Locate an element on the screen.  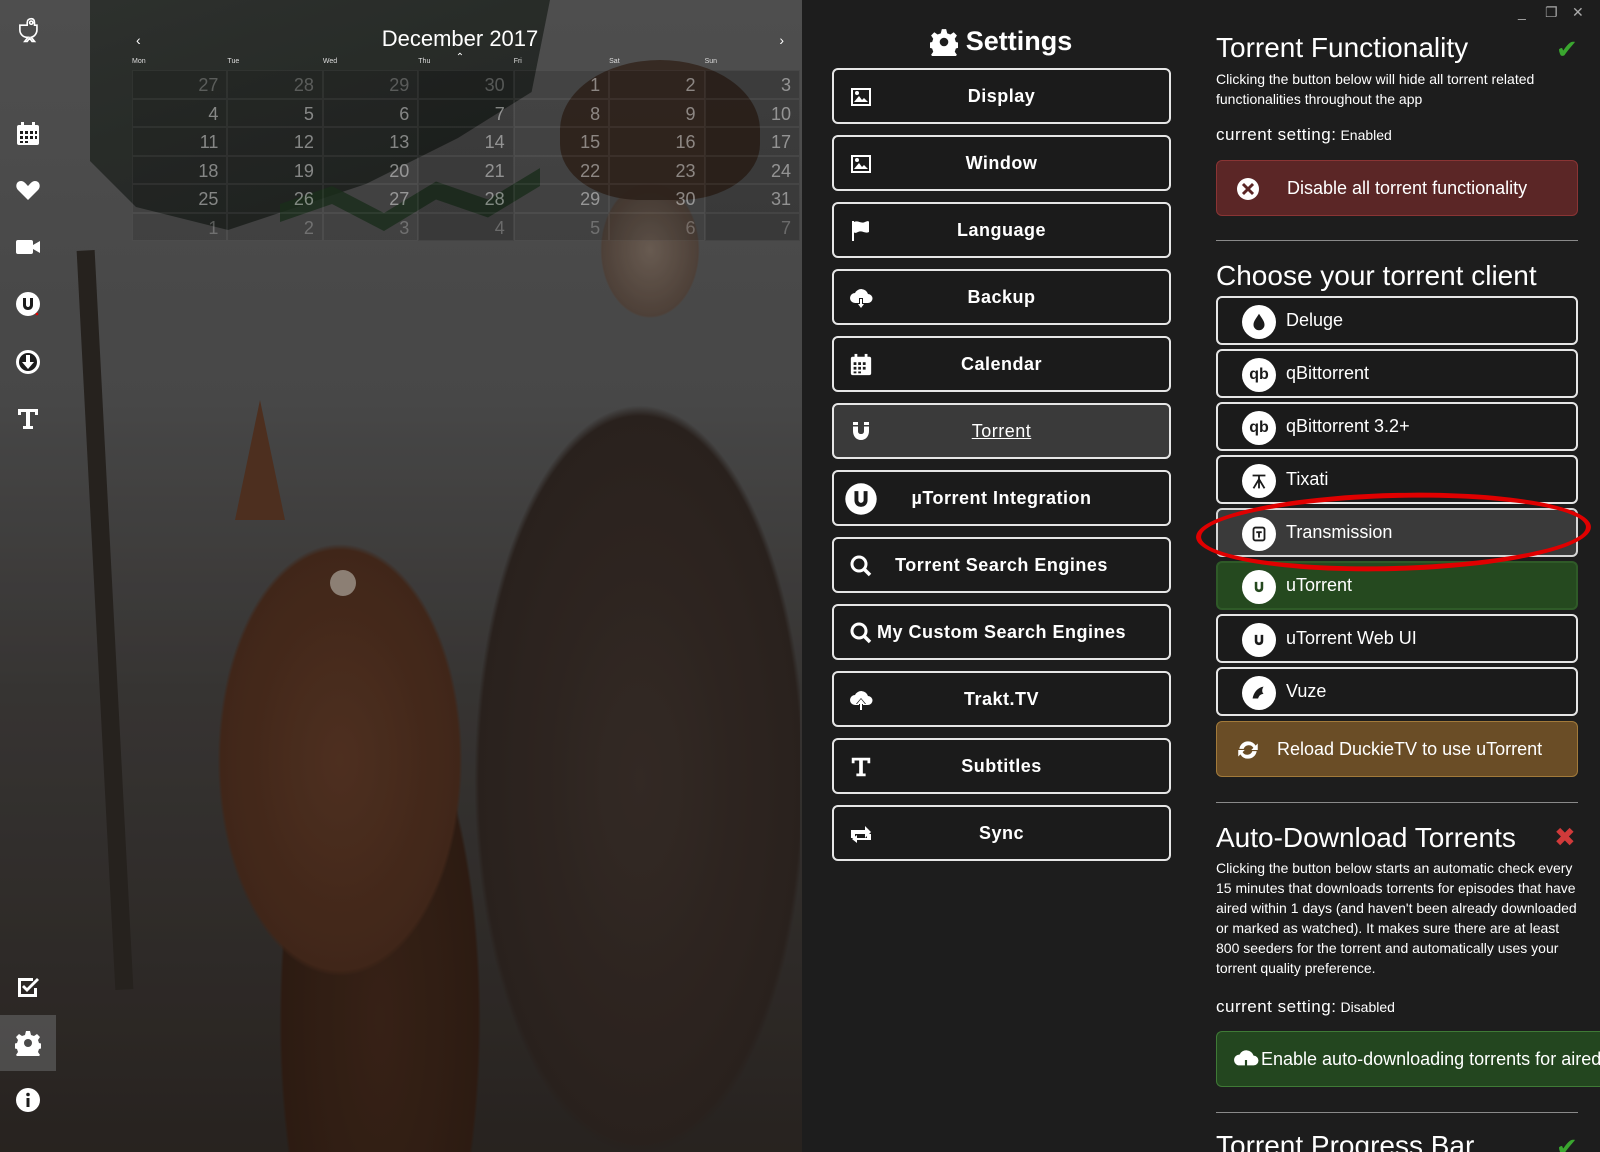
calendar-day: 14 is located at coordinates (466, 141).